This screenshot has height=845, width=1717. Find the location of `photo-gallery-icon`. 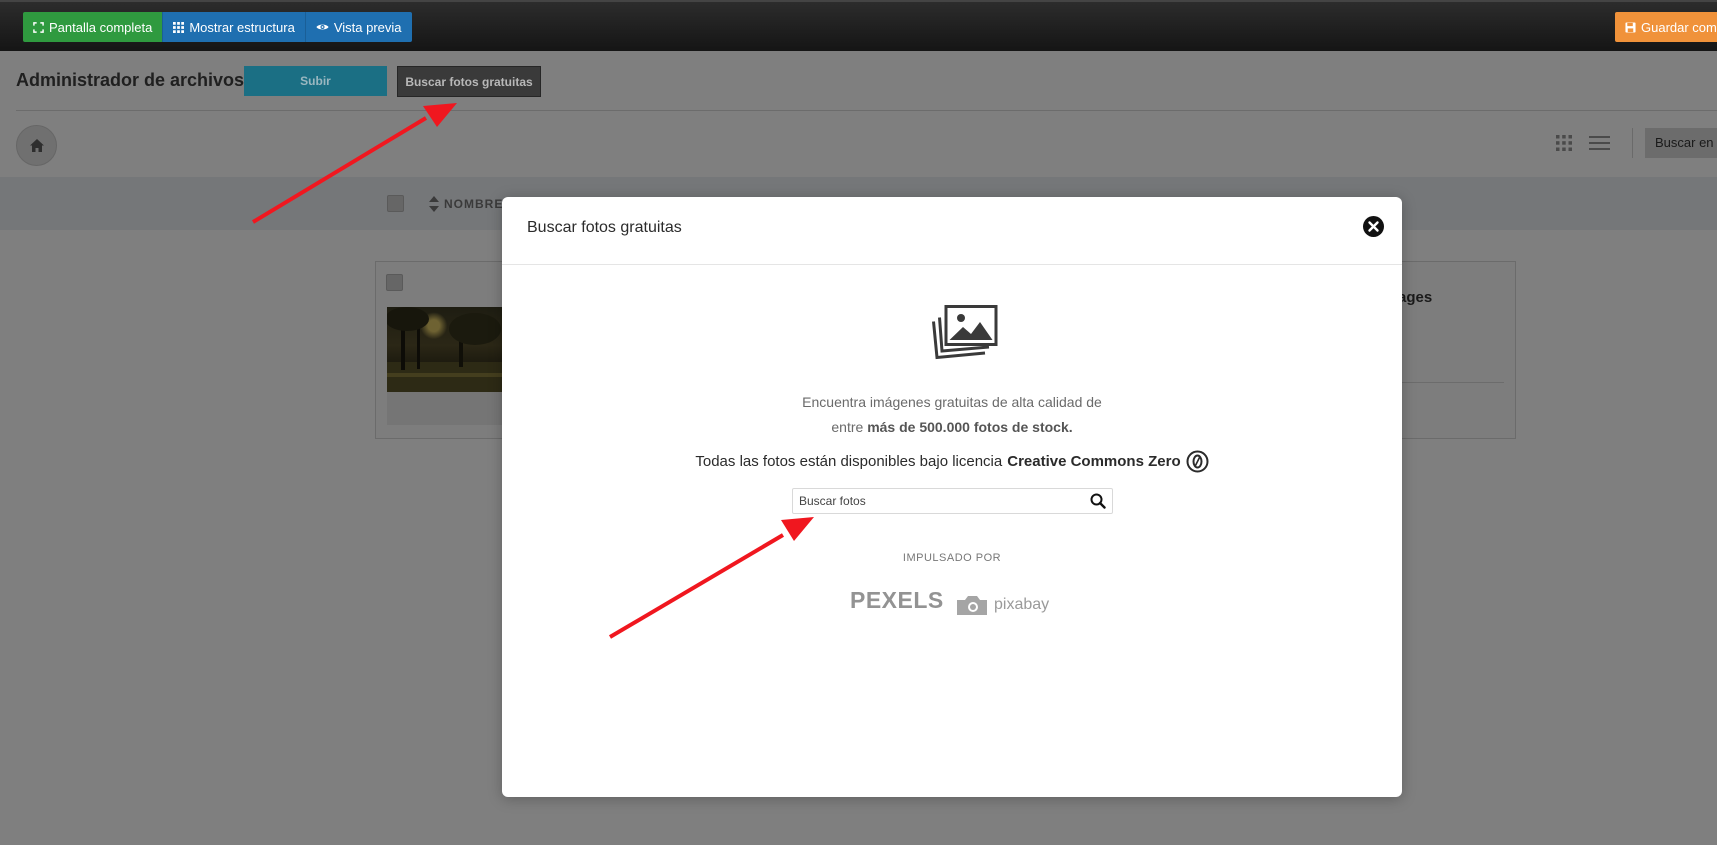

photo-gallery-icon is located at coordinates (965, 332).